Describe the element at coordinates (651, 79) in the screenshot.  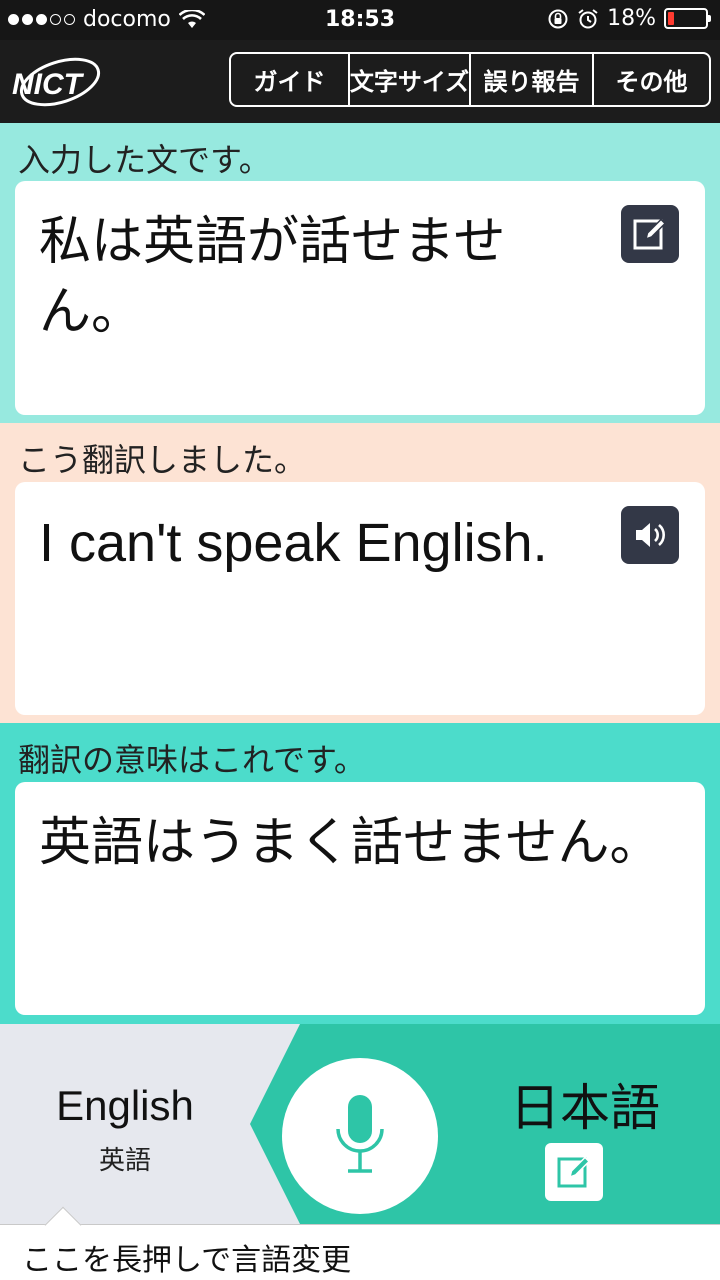
I see `other-menu-button: その他` at that location.